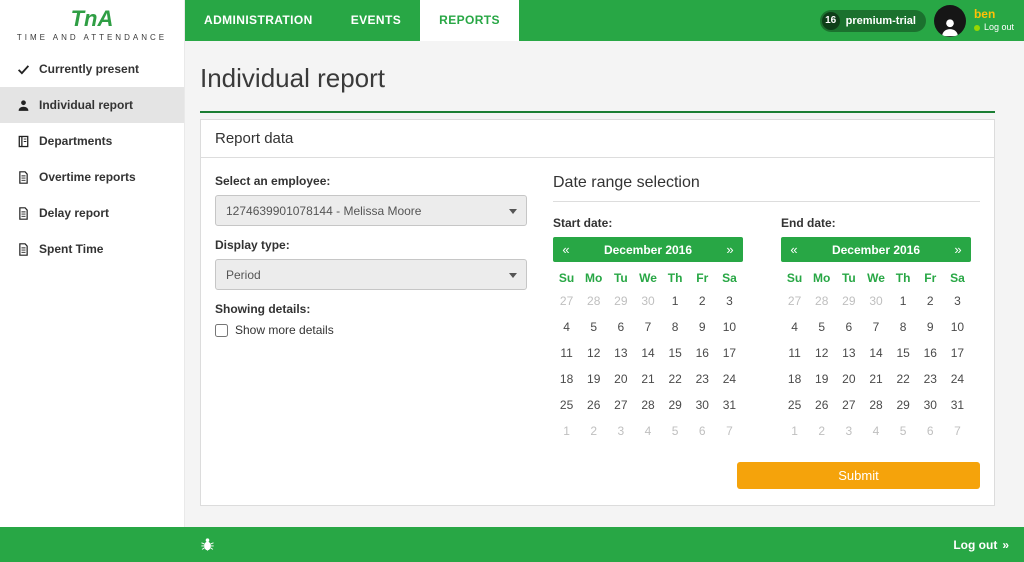 The width and height of the screenshot is (1024, 562). What do you see at coordinates (872, 20) in the screenshot?
I see `plan-badge: 16 premium-trial` at bounding box center [872, 20].